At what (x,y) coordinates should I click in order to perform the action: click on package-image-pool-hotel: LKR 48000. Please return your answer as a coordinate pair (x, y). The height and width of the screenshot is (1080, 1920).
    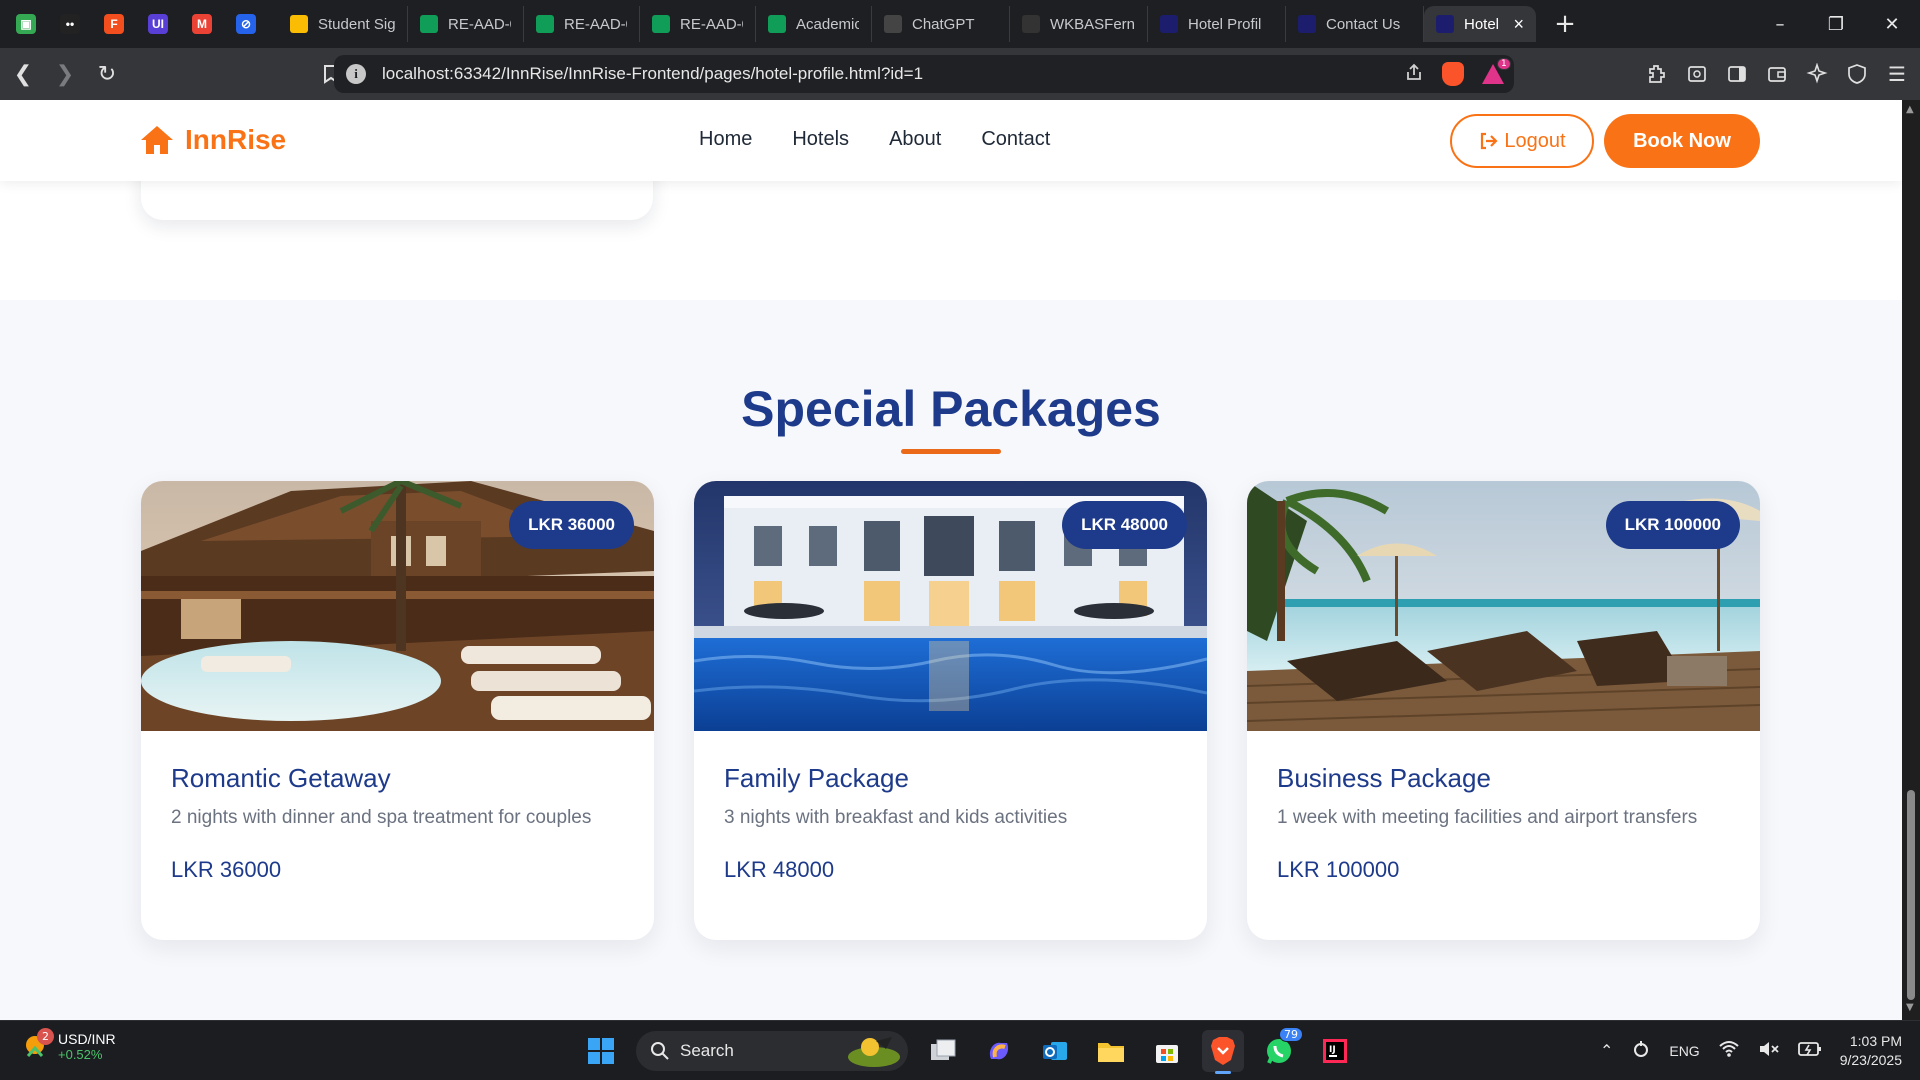
    Looking at the image, I should click on (950, 606).